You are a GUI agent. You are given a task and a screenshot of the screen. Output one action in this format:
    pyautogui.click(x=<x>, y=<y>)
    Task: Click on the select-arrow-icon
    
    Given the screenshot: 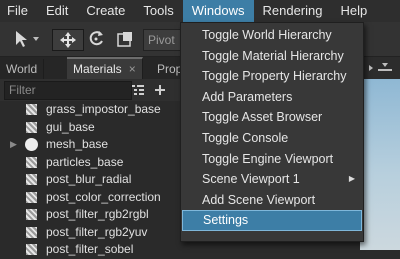 What is the action you would take?
    pyautogui.click(x=27, y=39)
    